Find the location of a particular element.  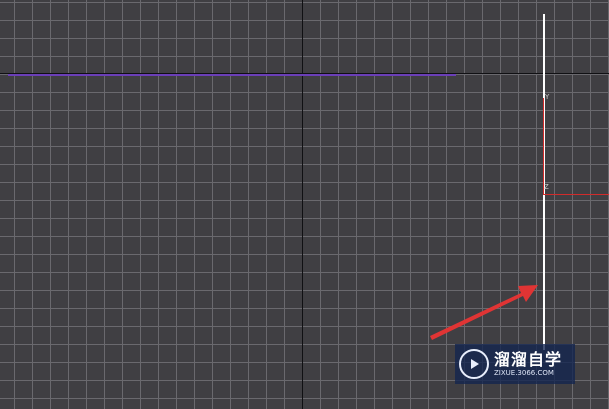

watermark-badge: 溜溜自学 ZIXUE.3066.COM is located at coordinates (515, 364).